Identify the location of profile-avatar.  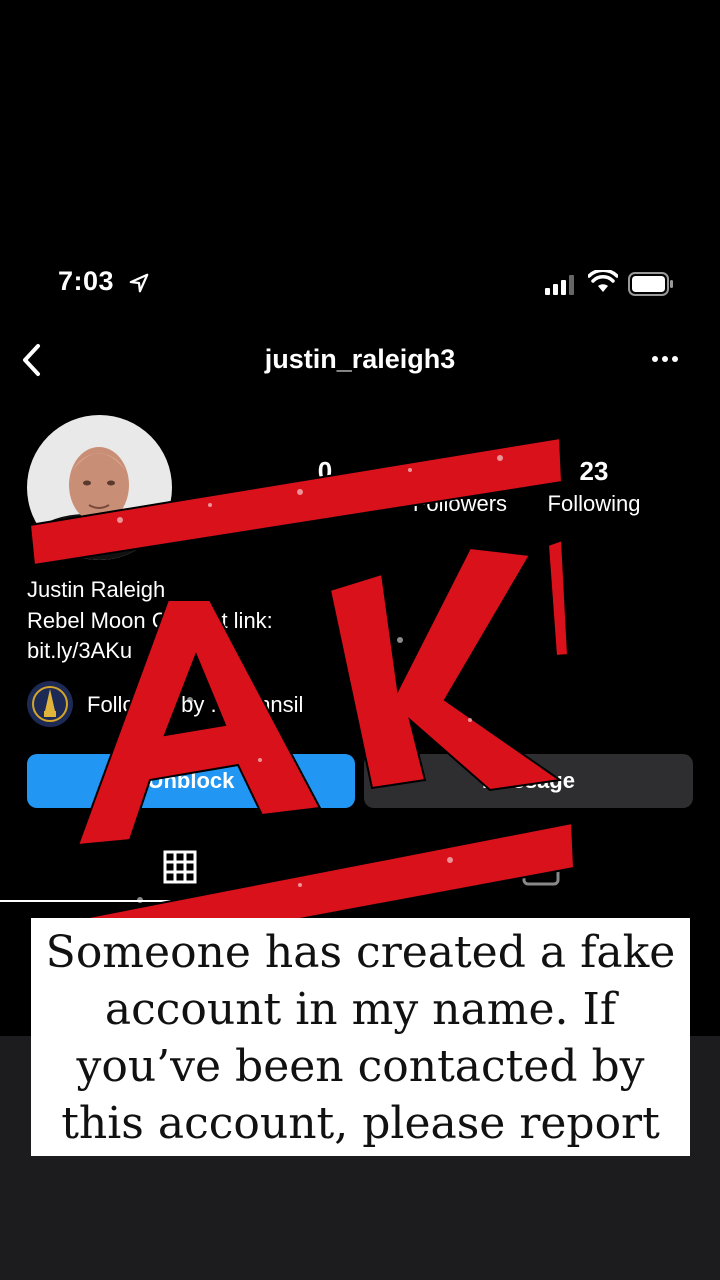
(99, 487).